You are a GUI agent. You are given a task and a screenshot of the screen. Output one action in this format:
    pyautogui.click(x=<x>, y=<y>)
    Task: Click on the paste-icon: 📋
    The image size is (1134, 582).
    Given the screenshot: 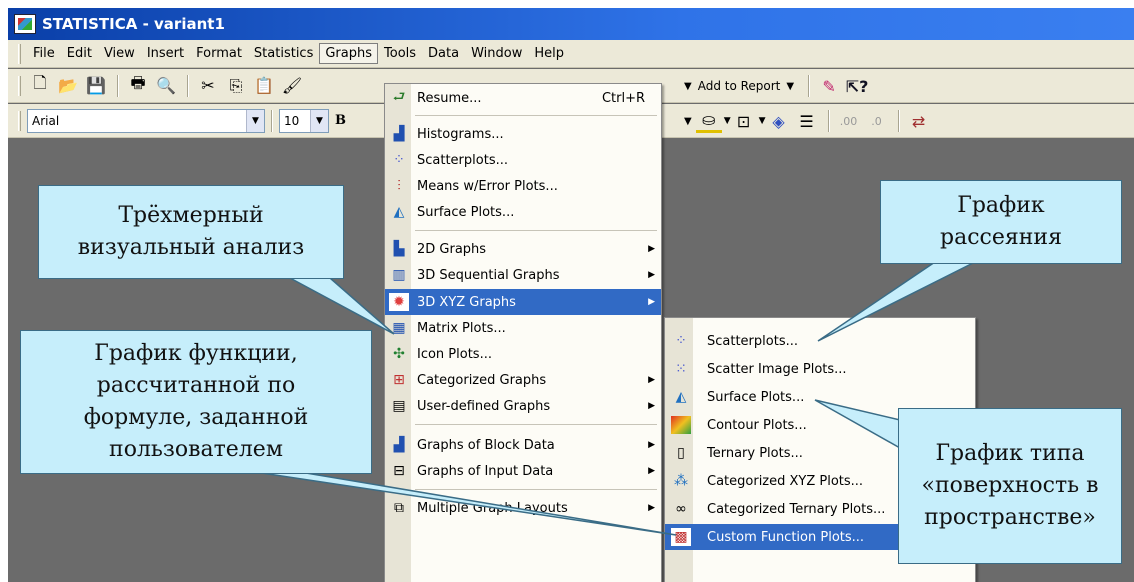 What is the action you would take?
    pyautogui.click(x=264, y=86)
    